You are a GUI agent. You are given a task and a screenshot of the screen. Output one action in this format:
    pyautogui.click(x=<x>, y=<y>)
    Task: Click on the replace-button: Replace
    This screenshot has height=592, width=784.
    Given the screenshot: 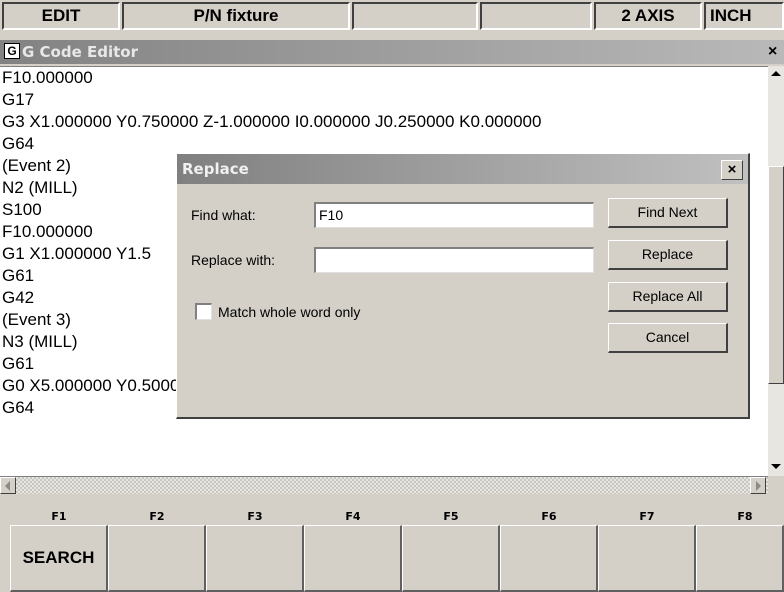 What is the action you would take?
    pyautogui.click(x=668, y=255)
    